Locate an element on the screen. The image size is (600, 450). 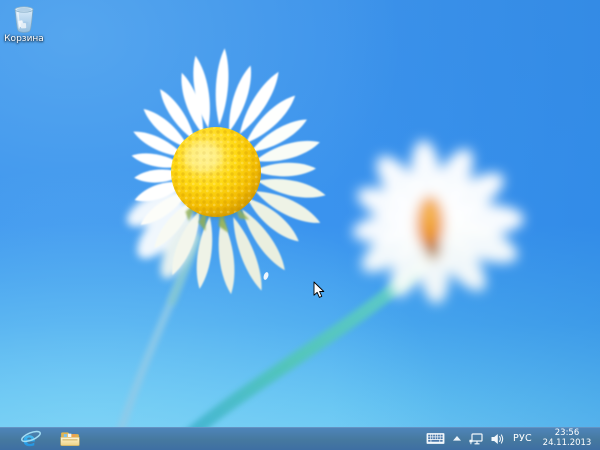
language-indicator: РУС is located at coordinates (522, 438).